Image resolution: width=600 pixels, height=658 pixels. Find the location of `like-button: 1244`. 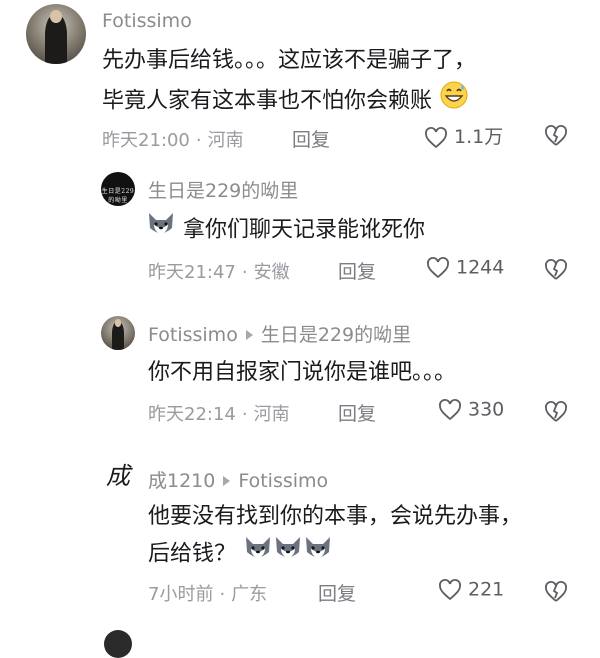

like-button: 1244 is located at coordinates (465, 268).